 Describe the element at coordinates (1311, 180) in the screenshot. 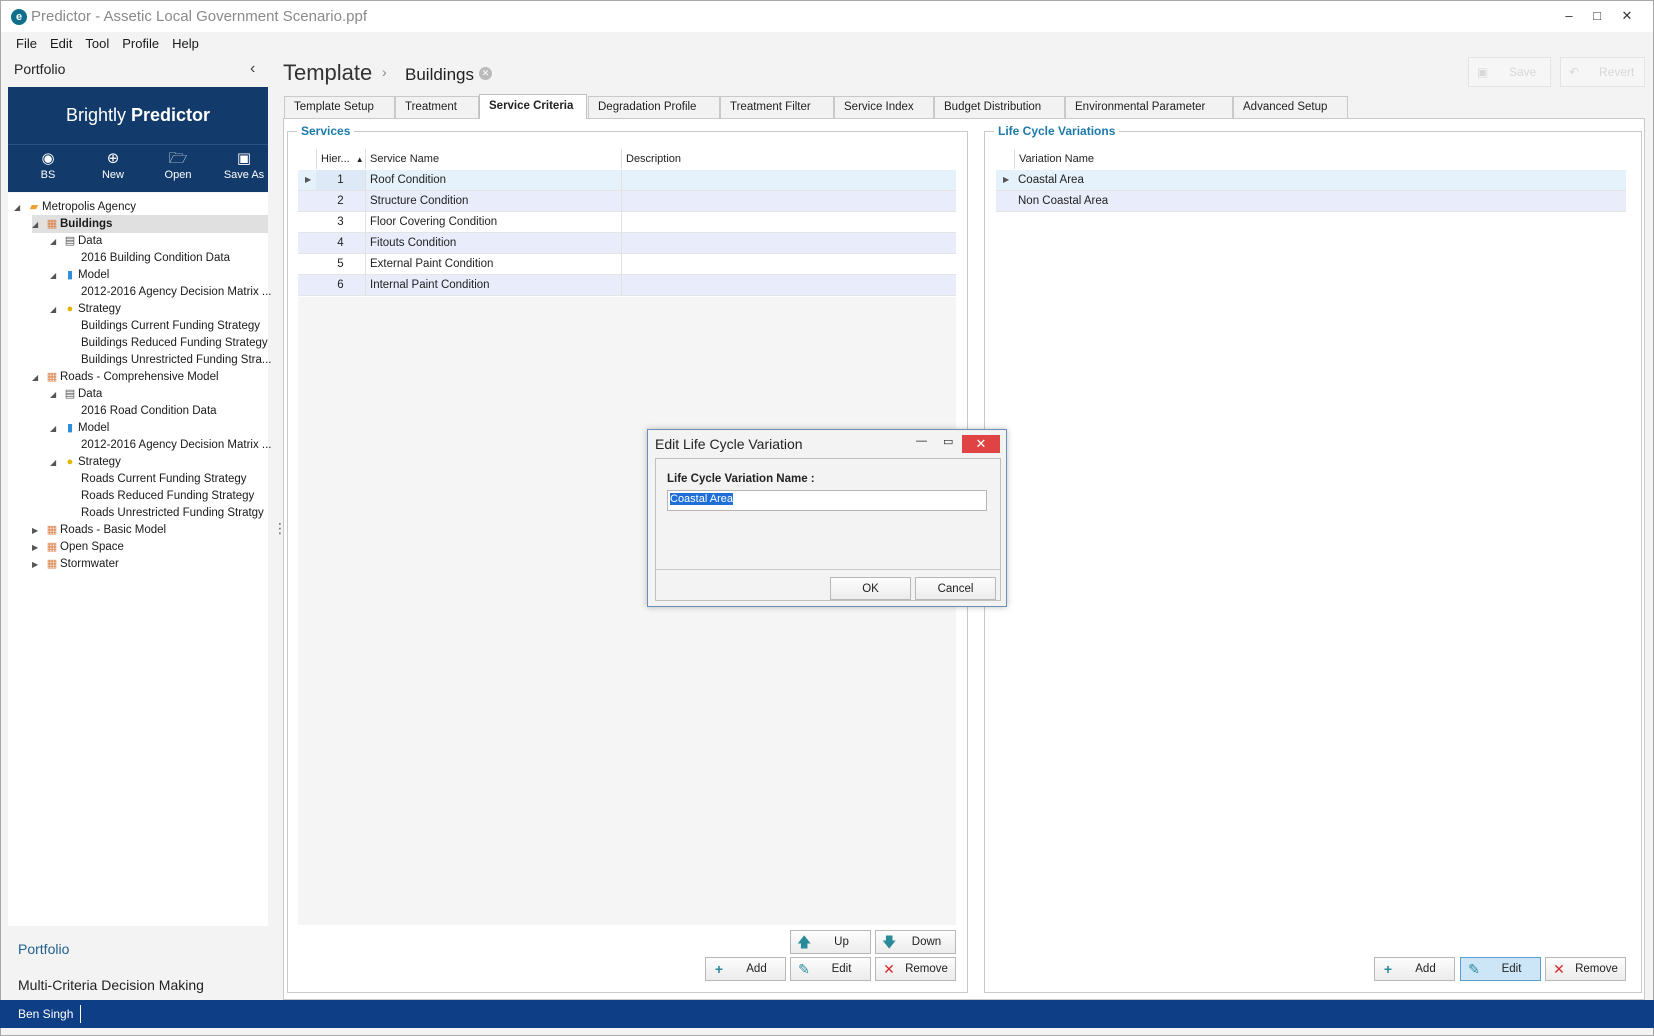

I see `table-row: ▶ Coastal Area` at that location.